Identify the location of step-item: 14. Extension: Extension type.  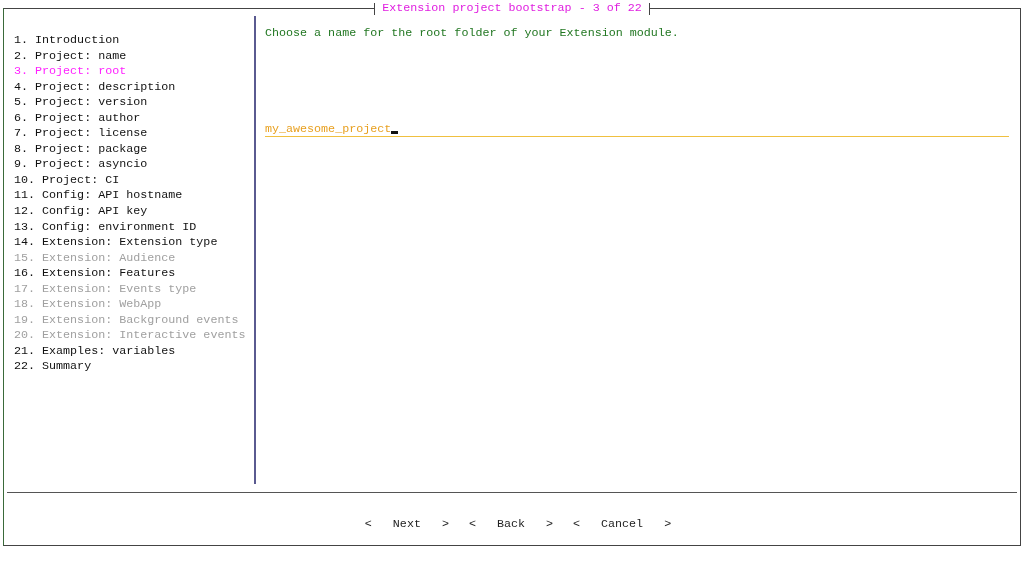
(134, 243).